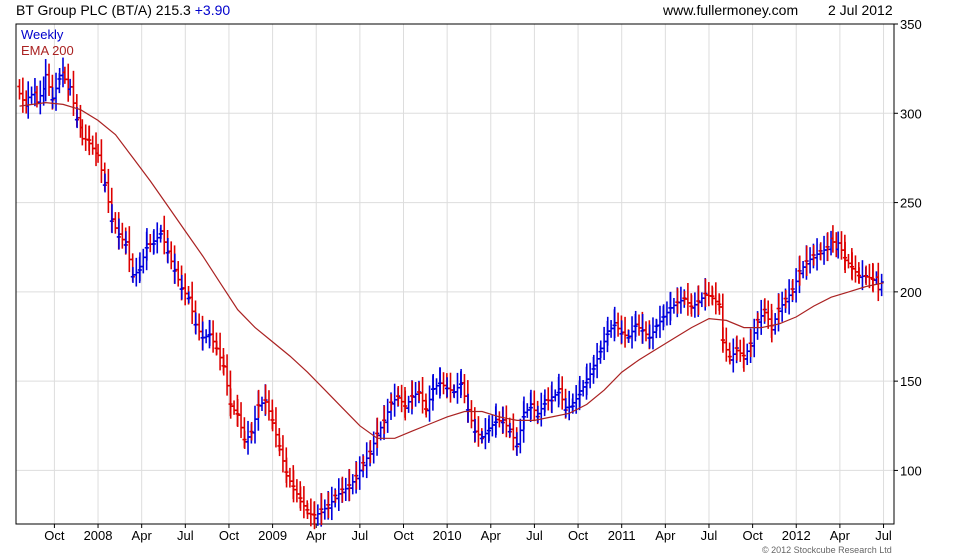 The width and height of the screenshot is (980, 560). I want to click on copyright-note: © 2012 Stockcube Research Ltd, so click(827, 550).